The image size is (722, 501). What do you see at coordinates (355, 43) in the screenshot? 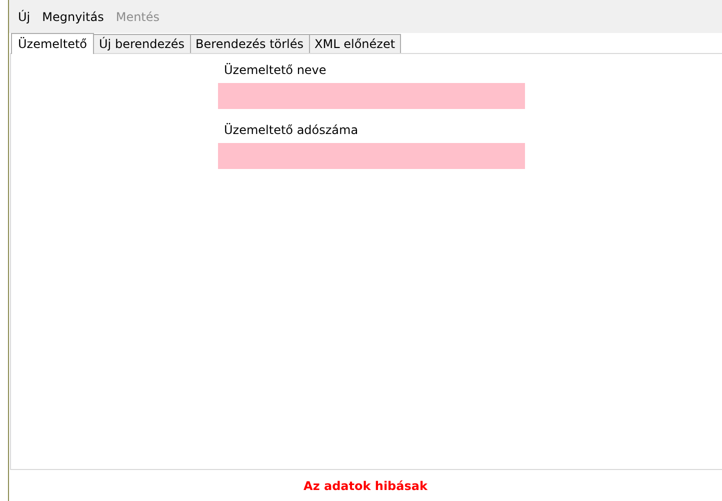
I see `tab: XML előnézet` at bounding box center [355, 43].